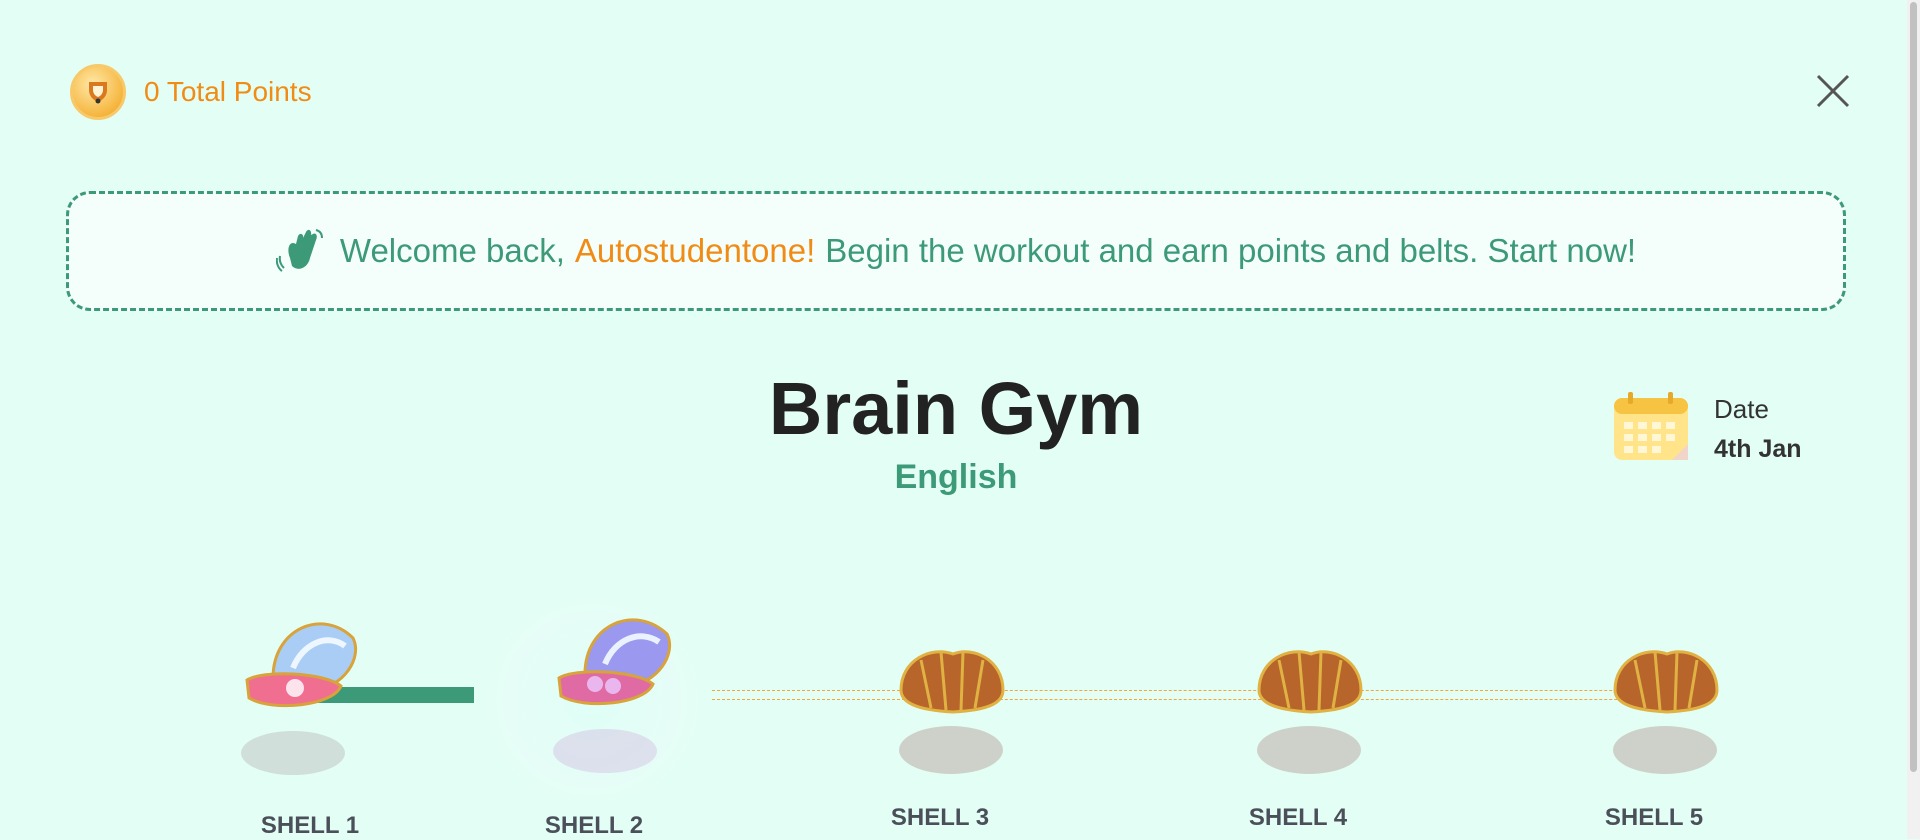 This screenshot has height=840, width=1920. I want to click on shell-3-label: SHELL 3, so click(940, 817).